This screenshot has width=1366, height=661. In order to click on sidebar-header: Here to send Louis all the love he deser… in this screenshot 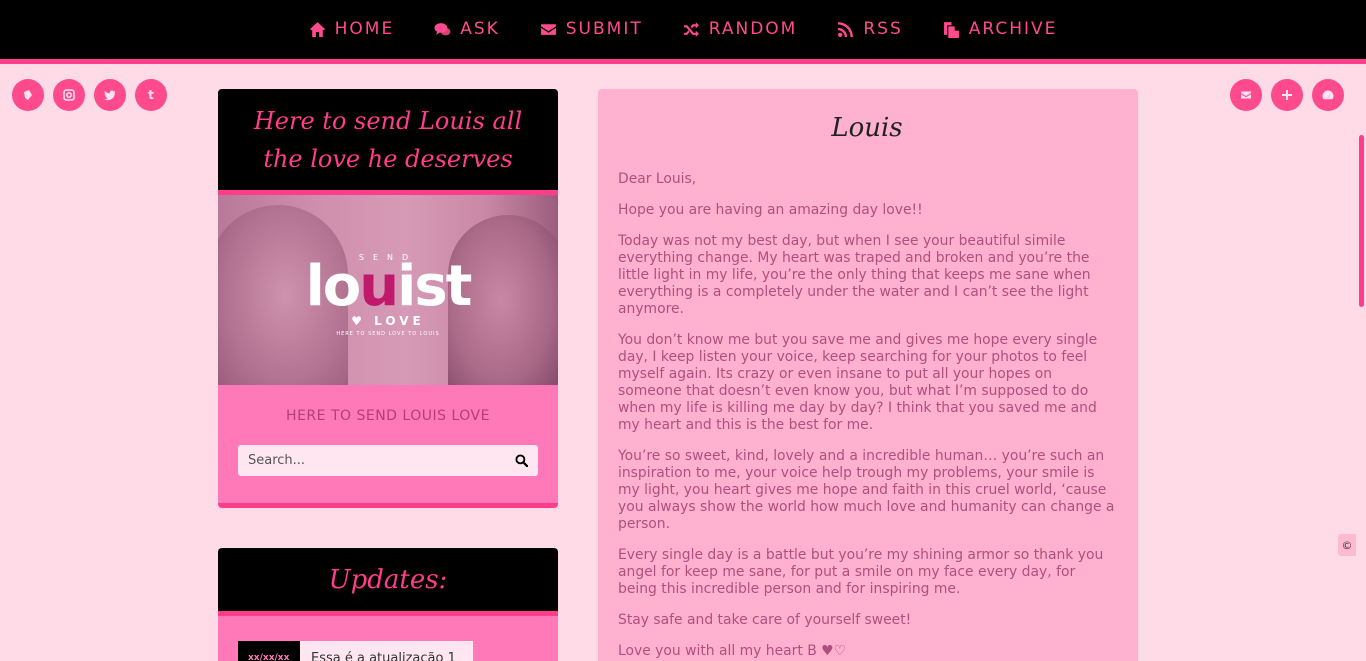, I will do `click(388, 142)`.